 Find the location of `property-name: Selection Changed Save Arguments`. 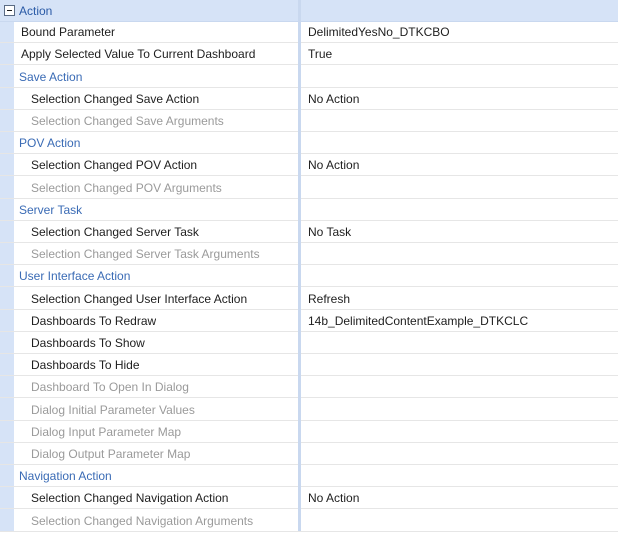

property-name: Selection Changed Save Arguments is located at coordinates (127, 120).